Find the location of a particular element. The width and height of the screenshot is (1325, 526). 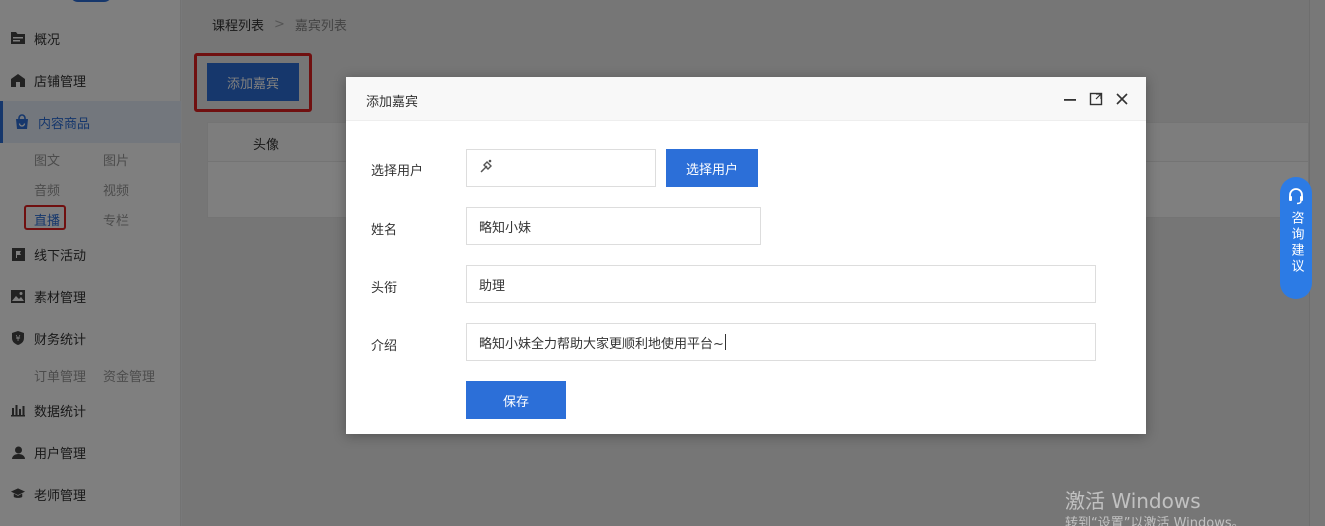

name-value: 略知小妹 is located at coordinates (505, 228).